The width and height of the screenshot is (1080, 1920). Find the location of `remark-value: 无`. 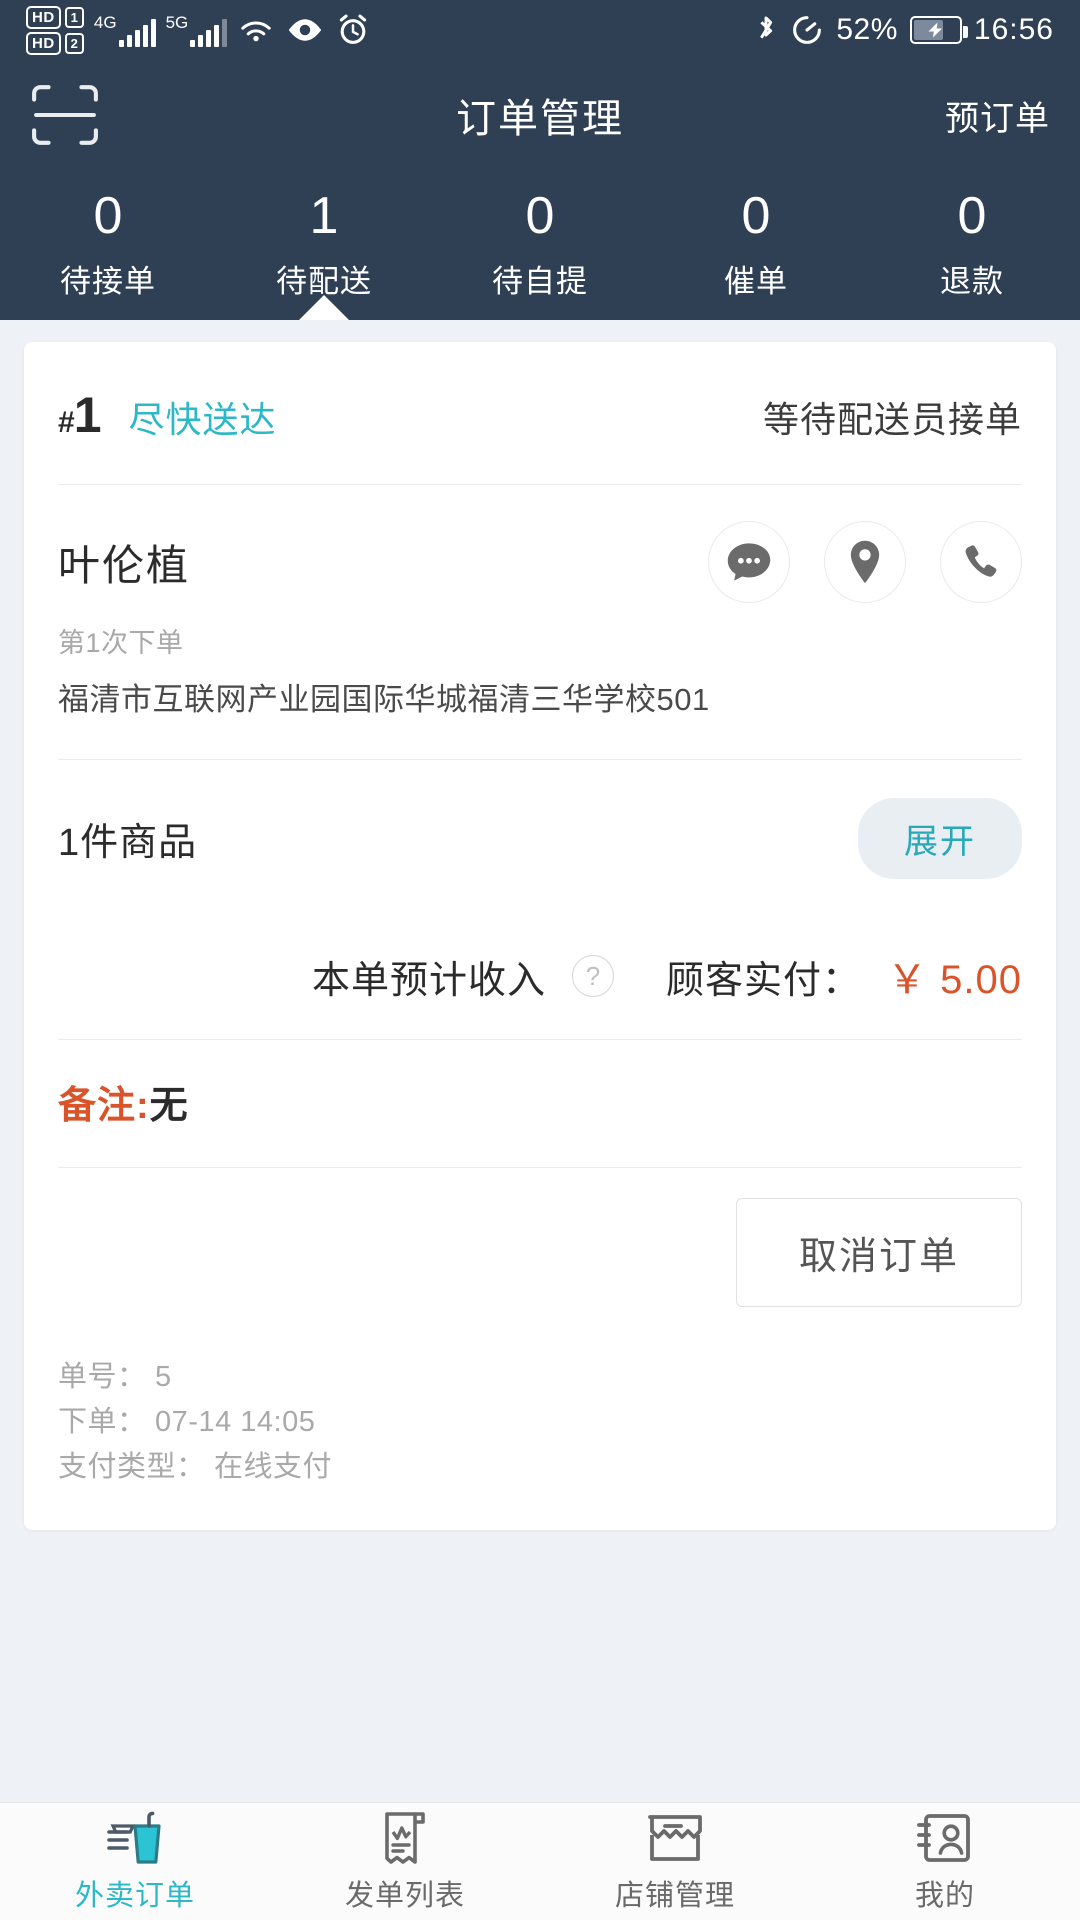

remark-value: 无 is located at coordinates (169, 1106).